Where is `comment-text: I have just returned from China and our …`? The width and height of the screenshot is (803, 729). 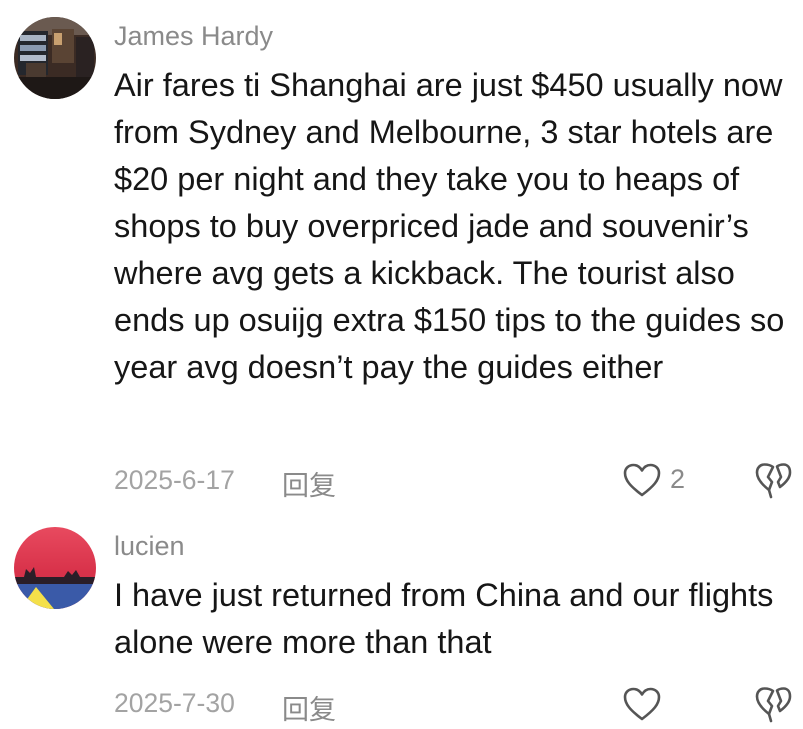 comment-text: I have just returned from China and our … is located at coordinates (444, 618).